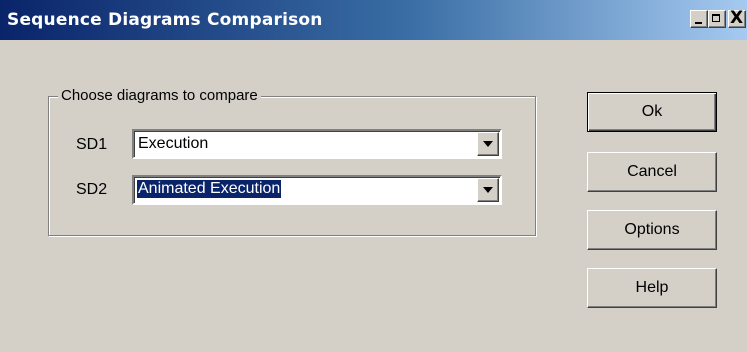 The height and width of the screenshot is (352, 747). I want to click on group-label: Choose diagrams to compare, so click(159, 95).